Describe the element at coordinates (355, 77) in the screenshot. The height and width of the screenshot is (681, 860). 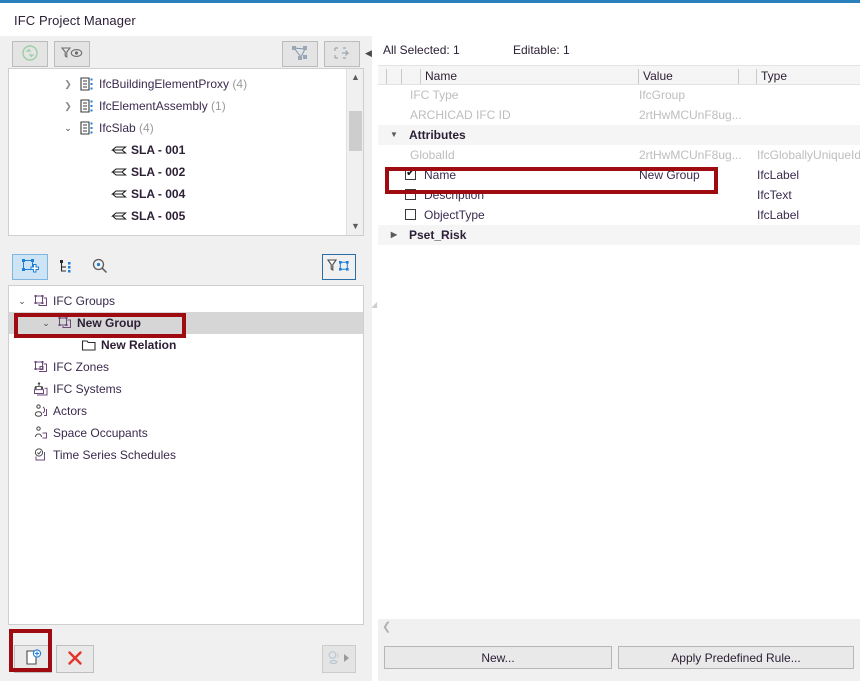
I see `scroll-up-arrow-icon: ▲` at that location.